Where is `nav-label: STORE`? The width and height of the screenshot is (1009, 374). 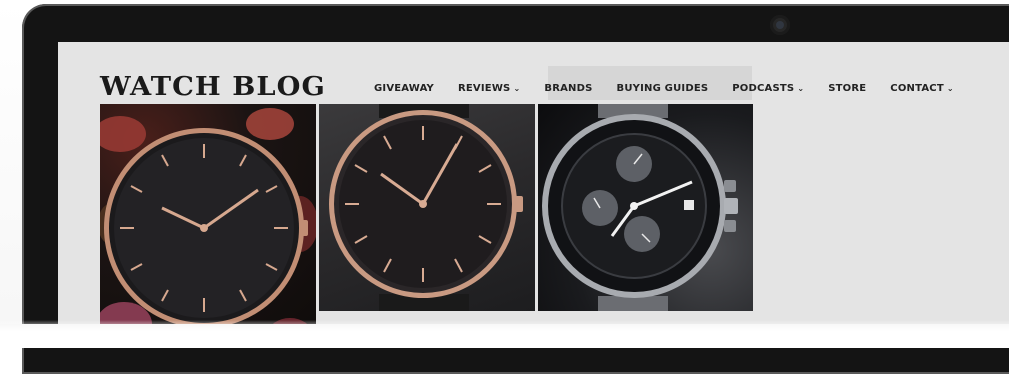
nav-label: STORE is located at coordinates (847, 88).